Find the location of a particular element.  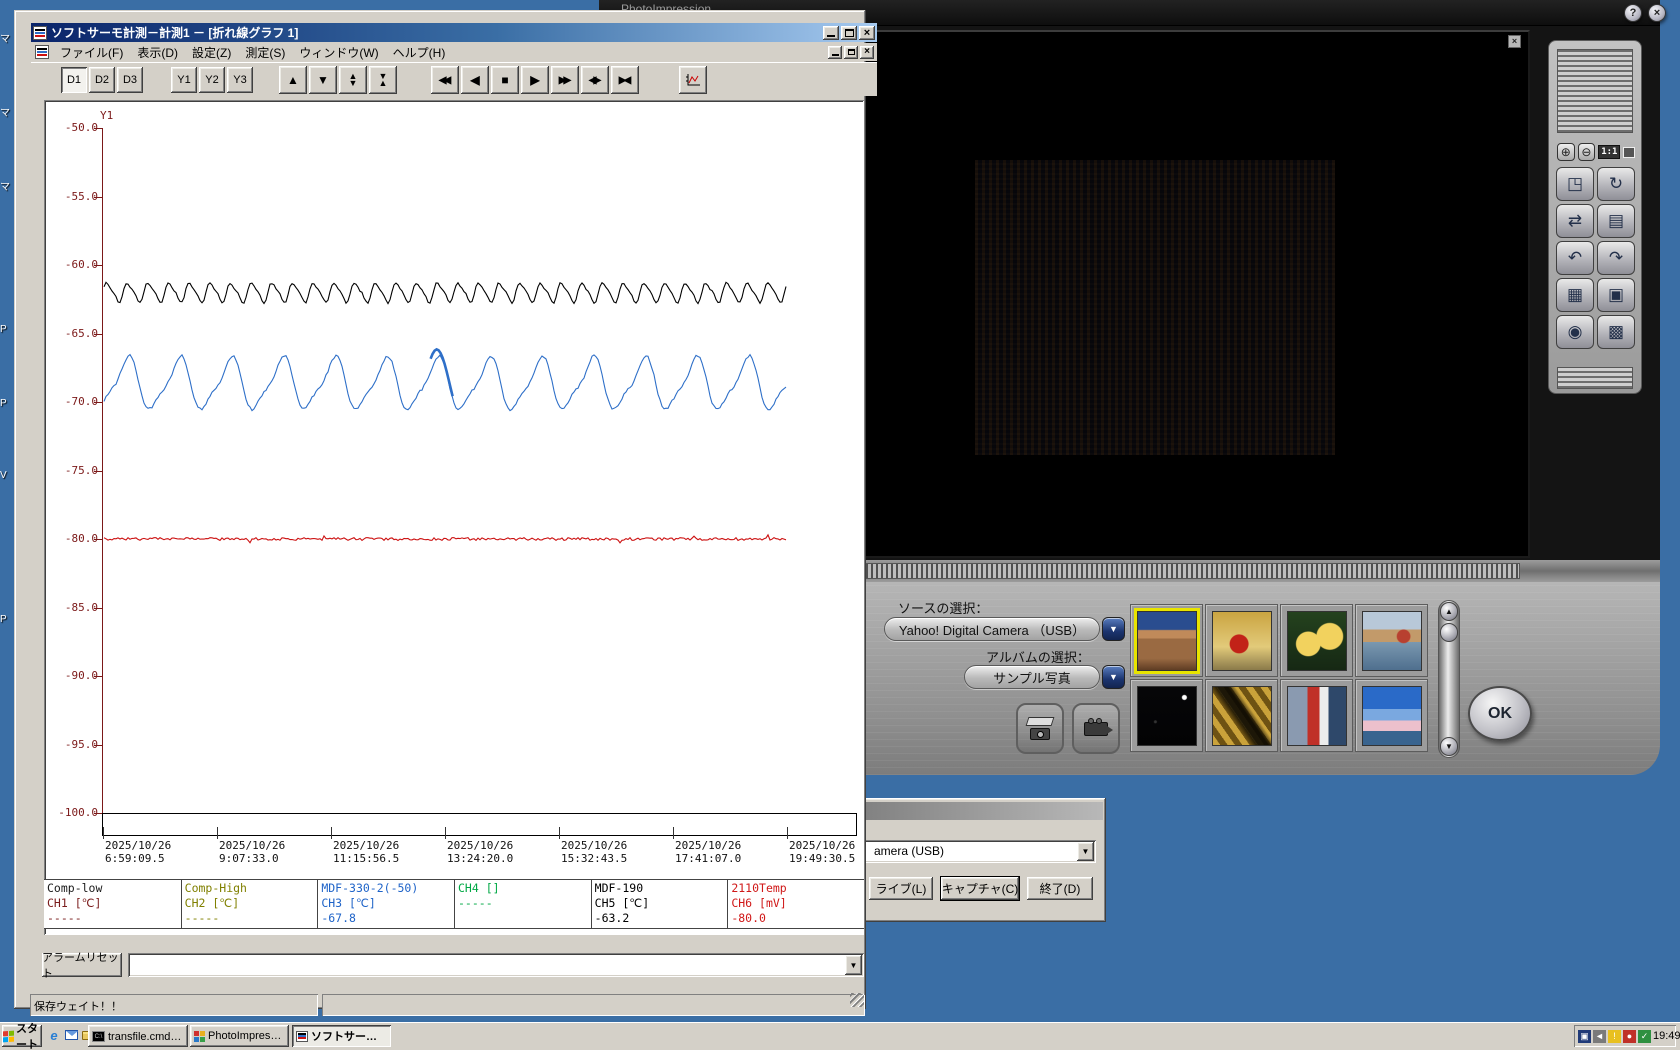

thumbnail-lighthouse-ship is located at coordinates (1316, 715).